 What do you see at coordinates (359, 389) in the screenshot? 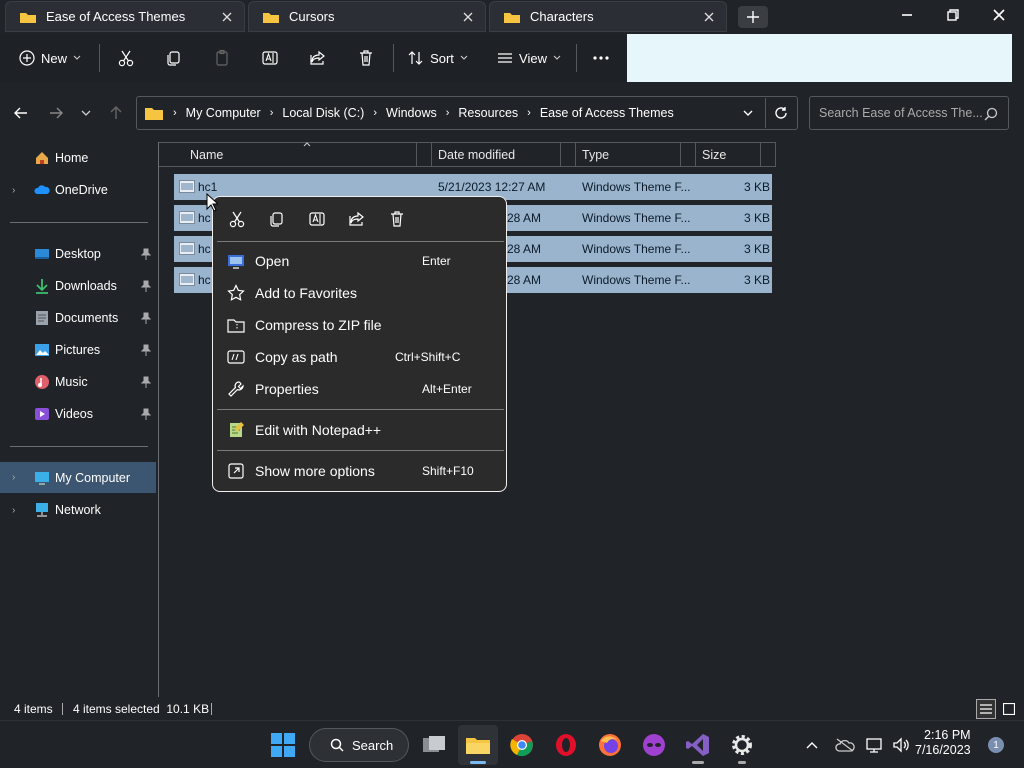
I see `menu-item-properties: Properties Alt+Enter` at bounding box center [359, 389].